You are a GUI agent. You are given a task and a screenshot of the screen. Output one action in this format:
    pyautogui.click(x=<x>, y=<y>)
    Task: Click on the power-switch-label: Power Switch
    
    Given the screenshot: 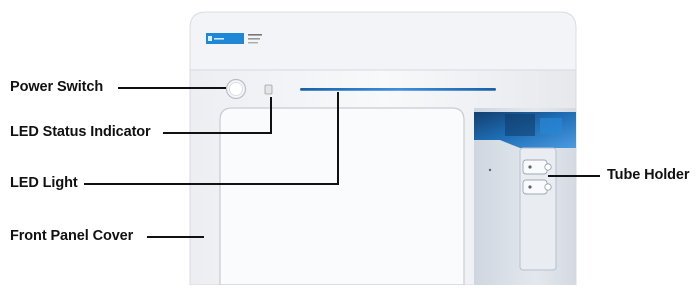 What is the action you would take?
    pyautogui.click(x=57, y=87)
    